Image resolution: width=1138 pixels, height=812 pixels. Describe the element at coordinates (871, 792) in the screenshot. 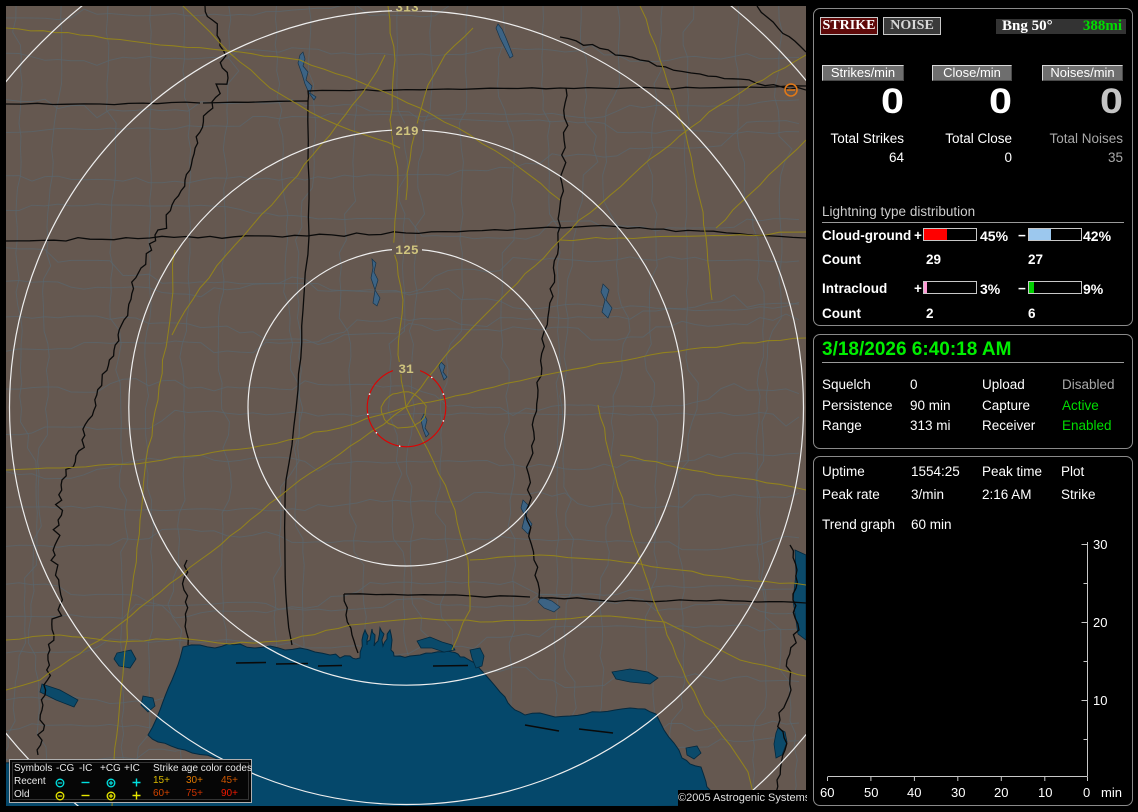

I see `svg-text: 50` at that location.